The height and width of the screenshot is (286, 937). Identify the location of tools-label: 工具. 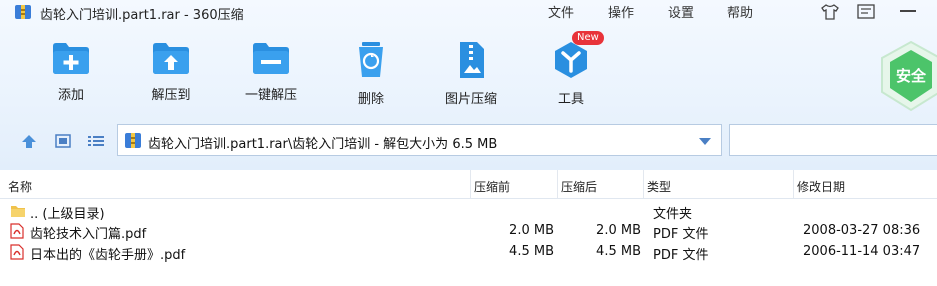
(570, 99).